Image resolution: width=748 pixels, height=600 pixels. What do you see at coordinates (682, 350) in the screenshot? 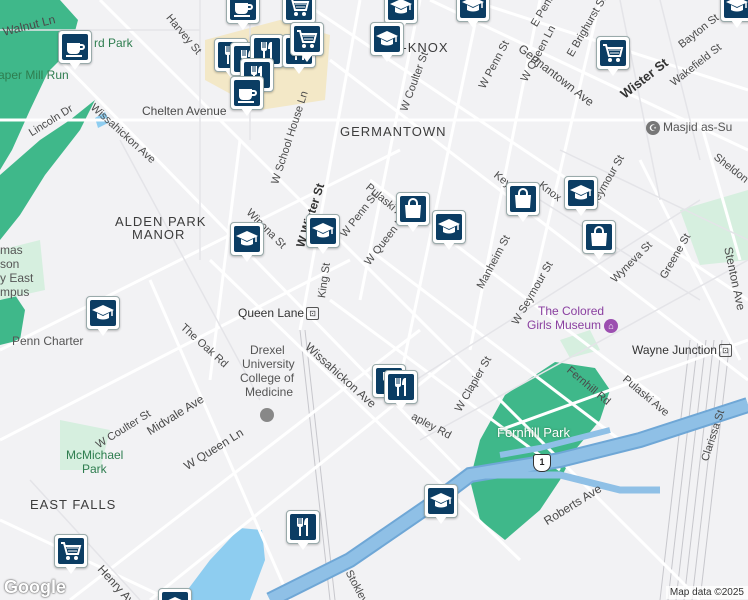
I see `poi-label-wayne-junction: Wayne Junction ⊡` at bounding box center [682, 350].